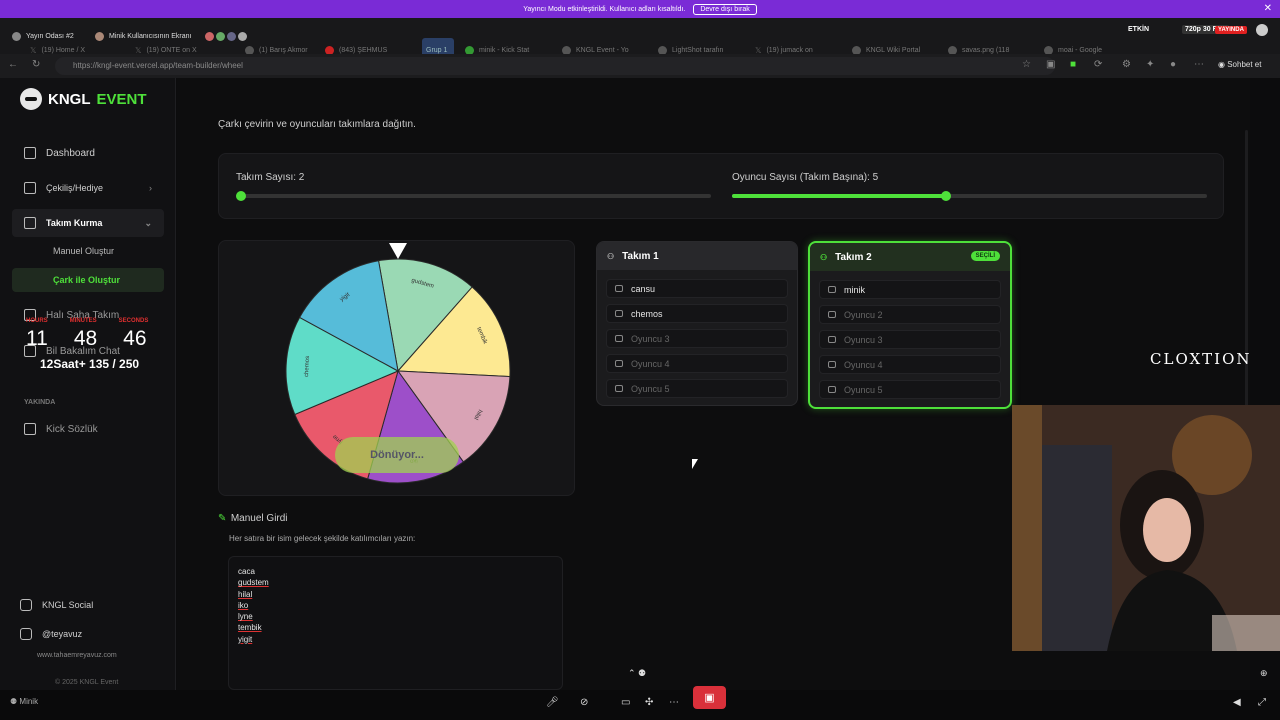 Image resolution: width=1280 pixels, height=720 pixels. I want to click on sidebar-item-kick-sozluk: Kick Sözlük, so click(88, 429).